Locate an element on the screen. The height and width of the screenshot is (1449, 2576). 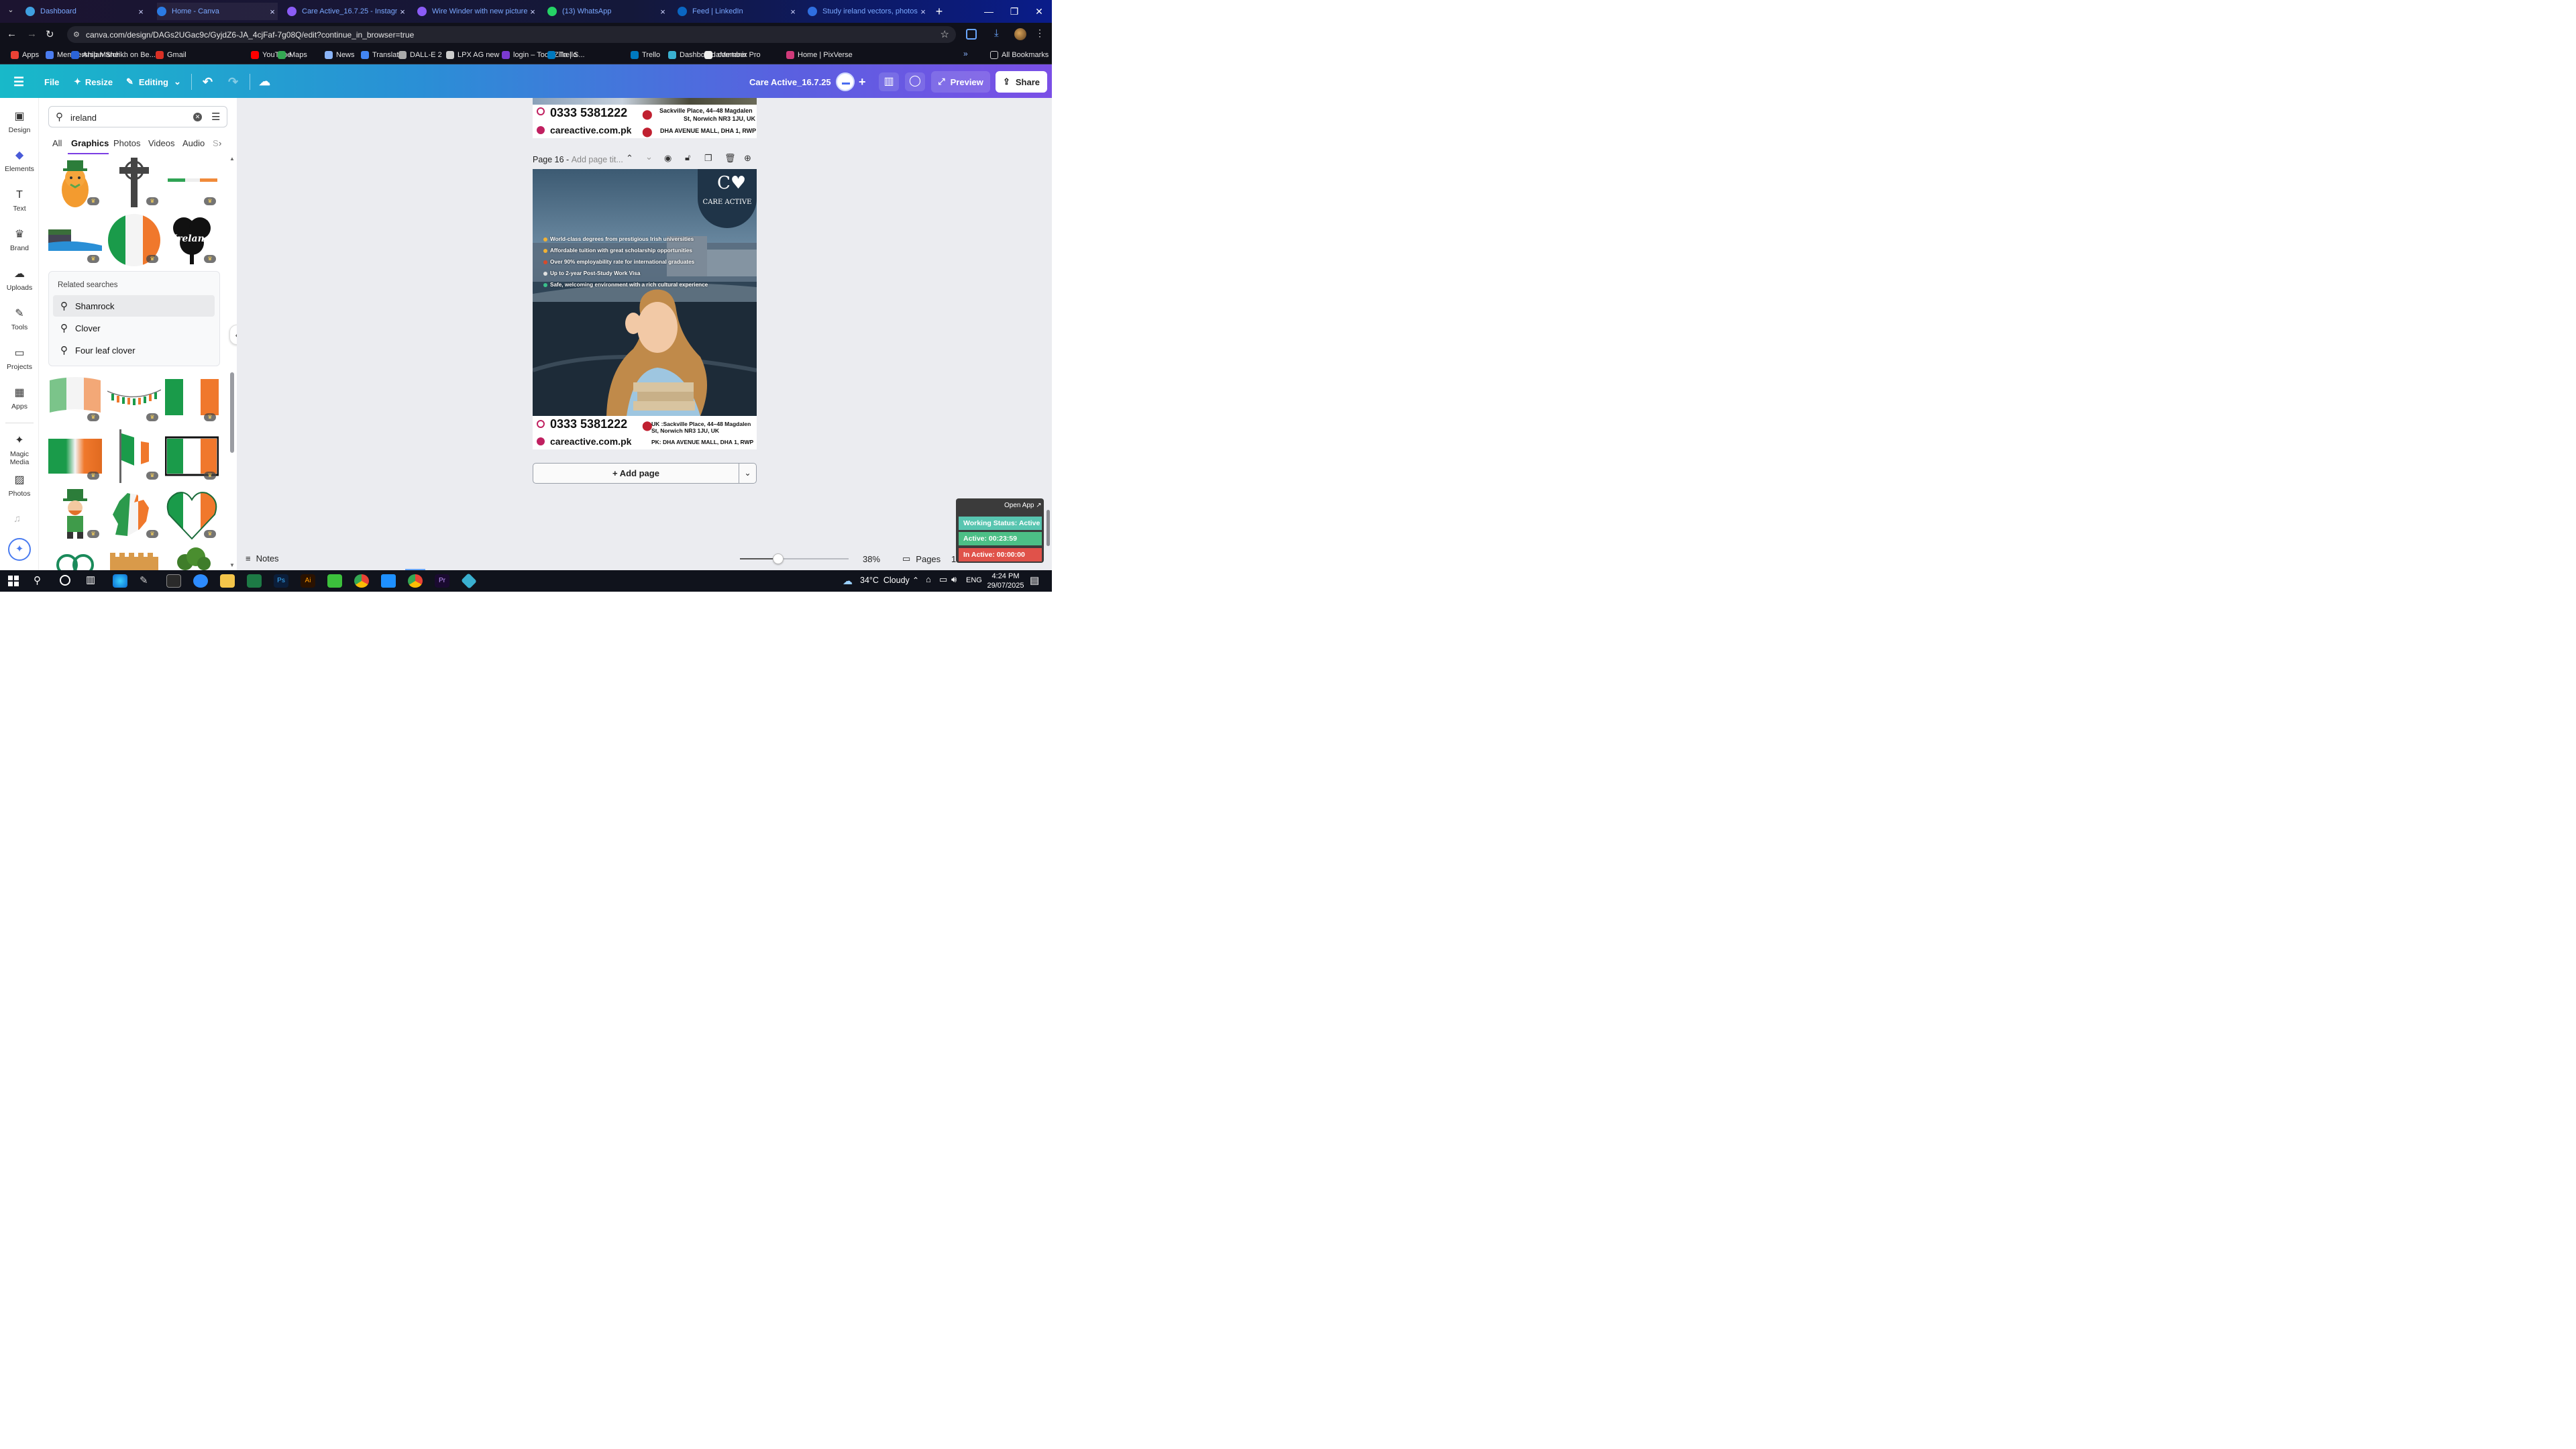
graphic-round-irish-flag: ♛ is located at coordinates (134, 240).